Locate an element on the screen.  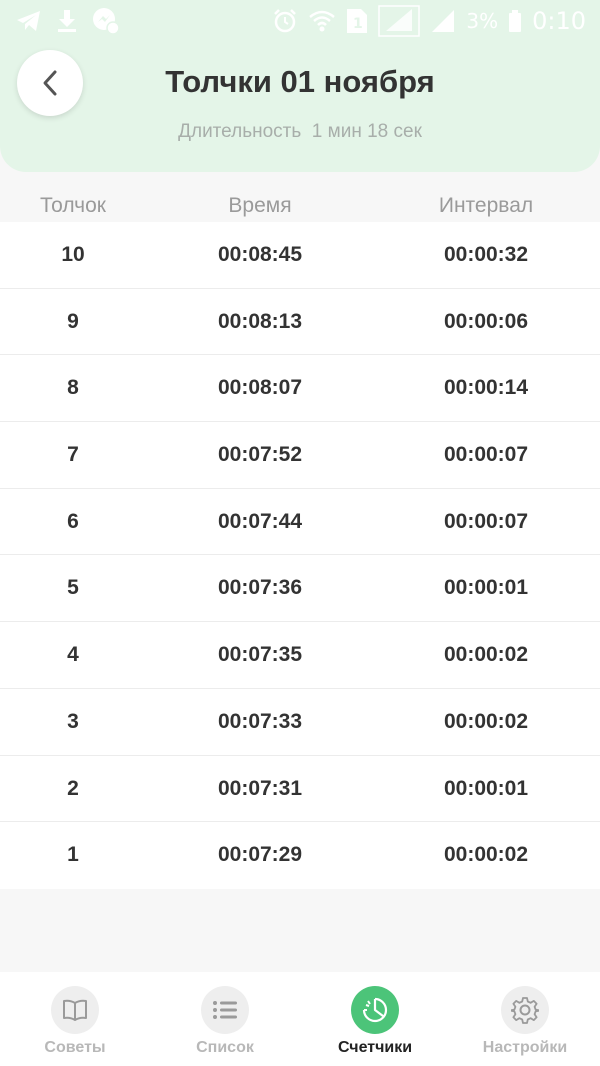
table-row: 1 00:07:29 00:00:02 is located at coordinates (300, 855).